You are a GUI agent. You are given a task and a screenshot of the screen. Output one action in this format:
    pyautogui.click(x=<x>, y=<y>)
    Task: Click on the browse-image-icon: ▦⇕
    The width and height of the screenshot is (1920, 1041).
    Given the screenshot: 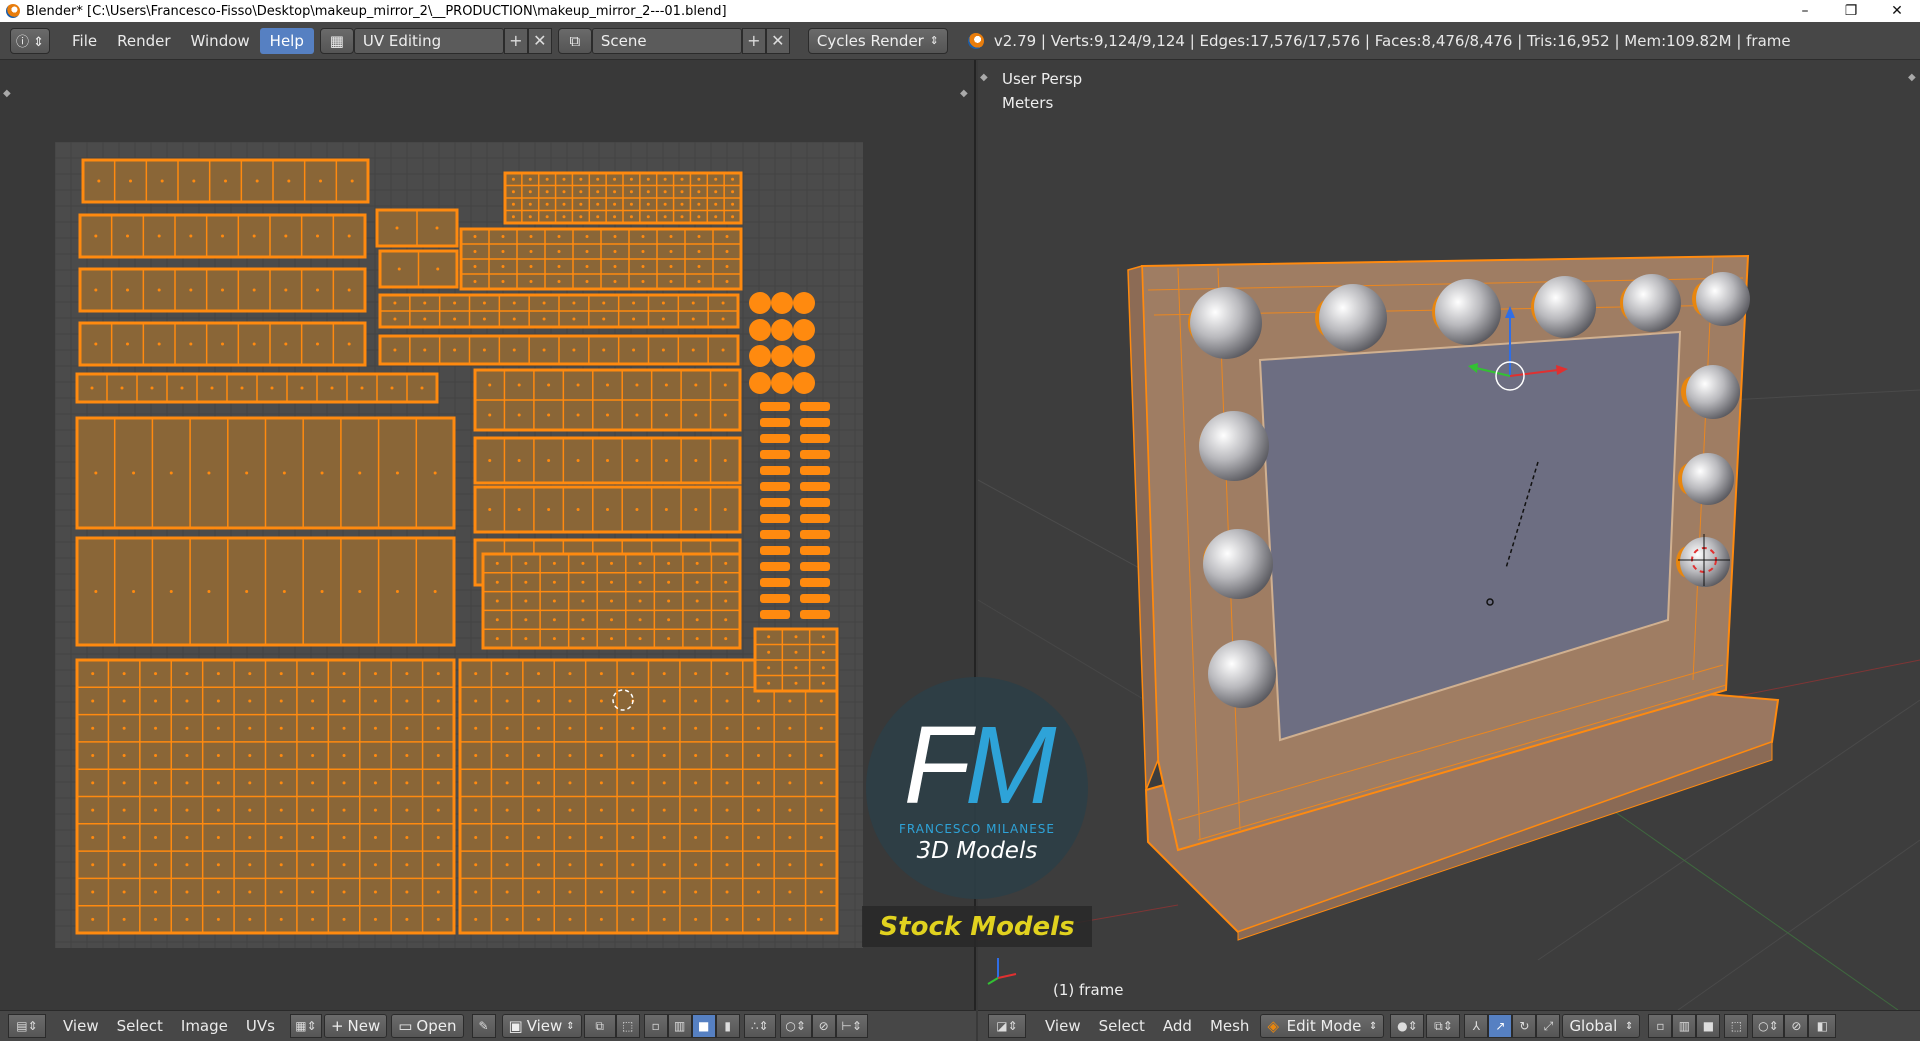 What is the action you would take?
    pyautogui.click(x=305, y=1026)
    